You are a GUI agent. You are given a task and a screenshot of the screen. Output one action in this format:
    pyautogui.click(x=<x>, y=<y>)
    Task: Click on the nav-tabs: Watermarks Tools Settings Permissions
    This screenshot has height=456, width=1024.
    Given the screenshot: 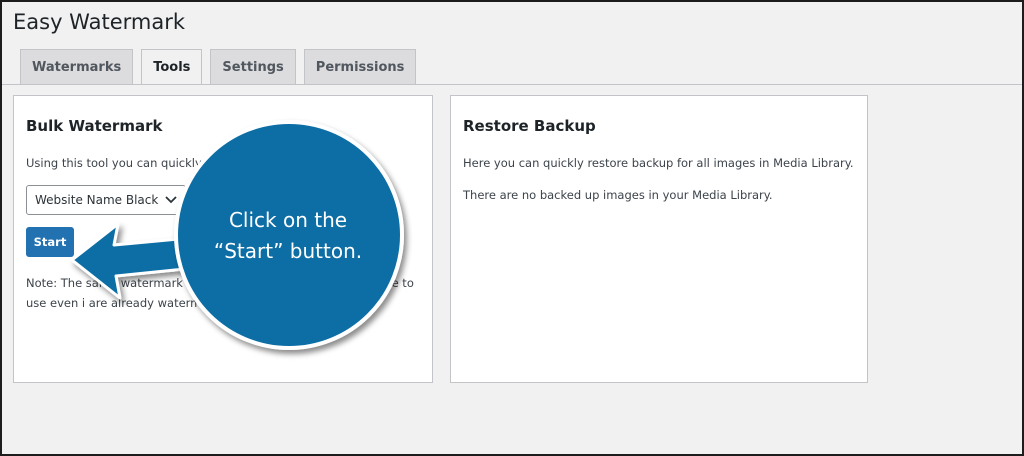 What is the action you would take?
    pyautogui.click(x=218, y=67)
    